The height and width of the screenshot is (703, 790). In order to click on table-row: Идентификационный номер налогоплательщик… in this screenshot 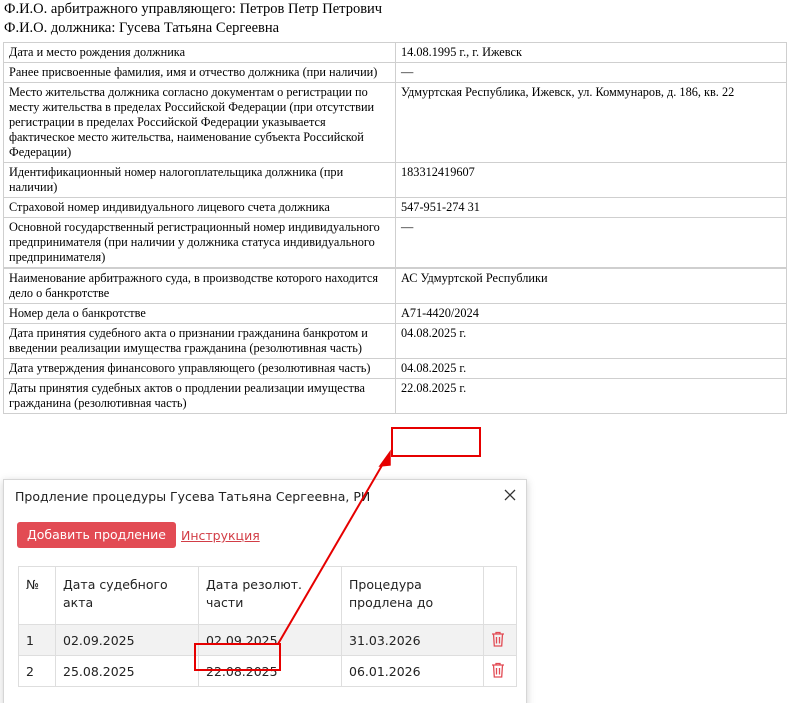, I will do `click(395, 180)`.